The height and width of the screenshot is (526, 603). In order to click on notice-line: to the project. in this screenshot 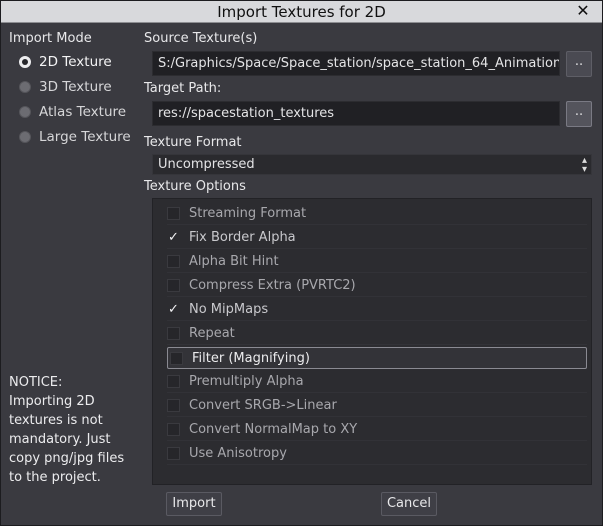, I will do `click(55, 477)`.